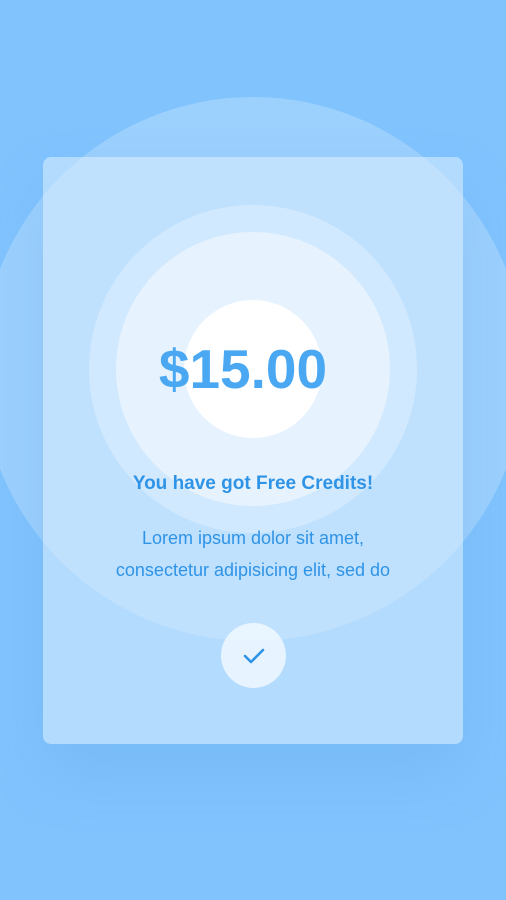  Describe the element at coordinates (253, 570) in the screenshot. I see `description-line-2: consectetur adipisicing elit, sed do` at that location.